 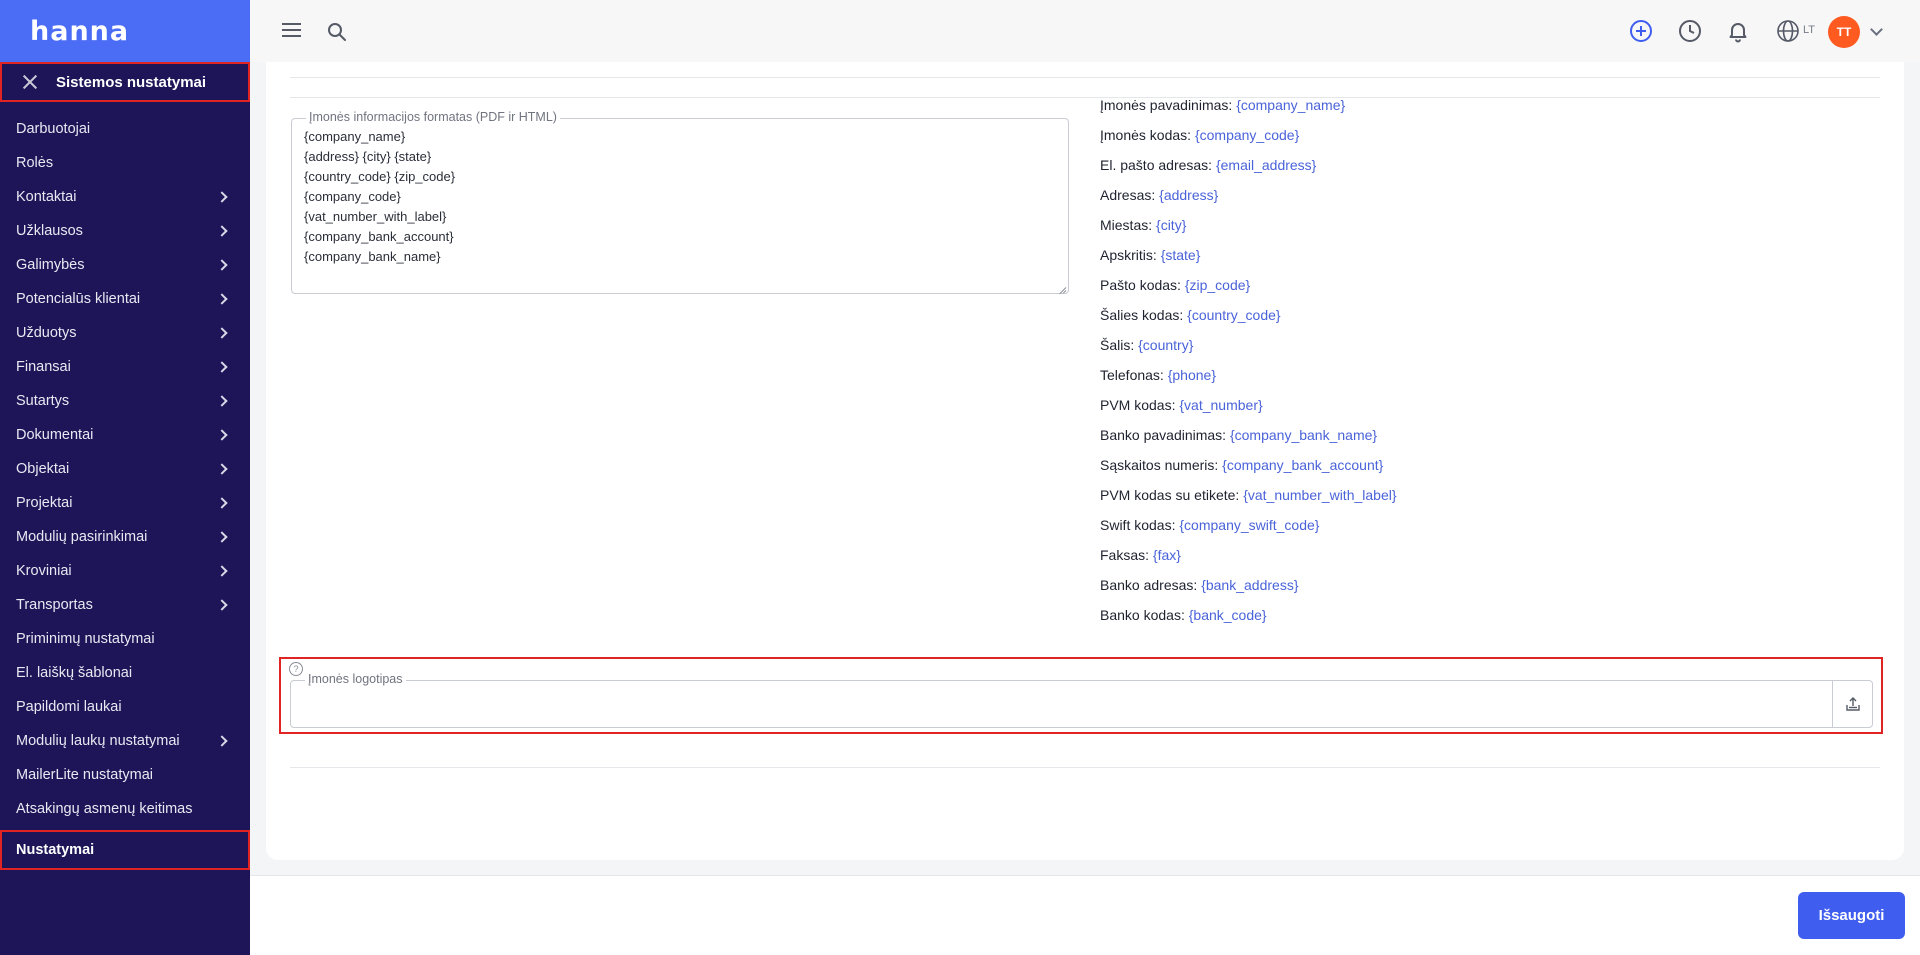 What do you see at coordinates (125, 401) in the screenshot?
I see `sidebar-item: Sutartys` at bounding box center [125, 401].